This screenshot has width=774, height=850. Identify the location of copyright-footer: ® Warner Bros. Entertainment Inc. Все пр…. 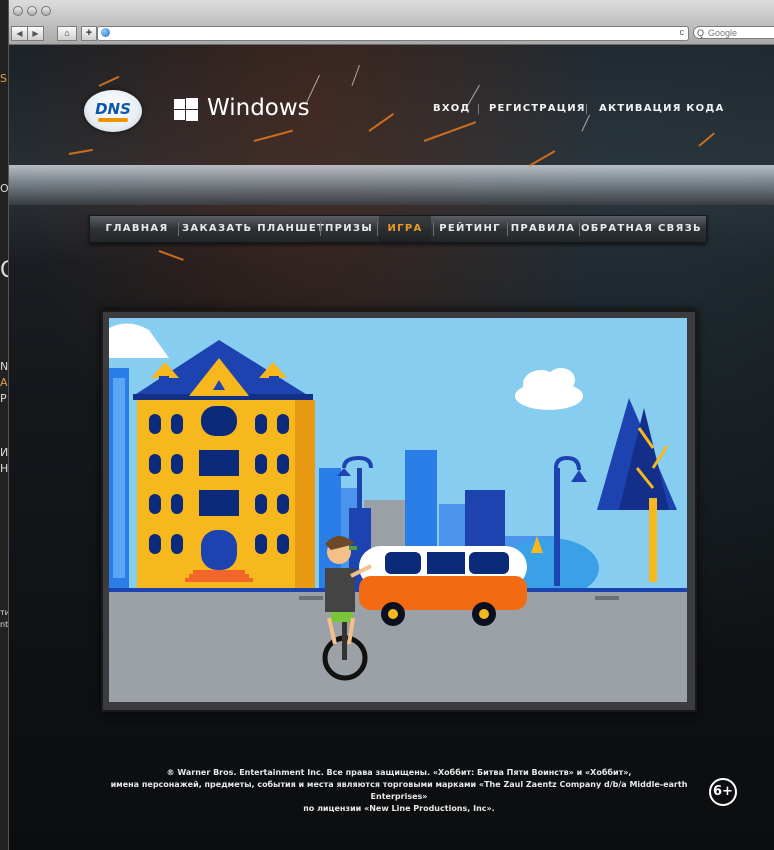
(399, 791).